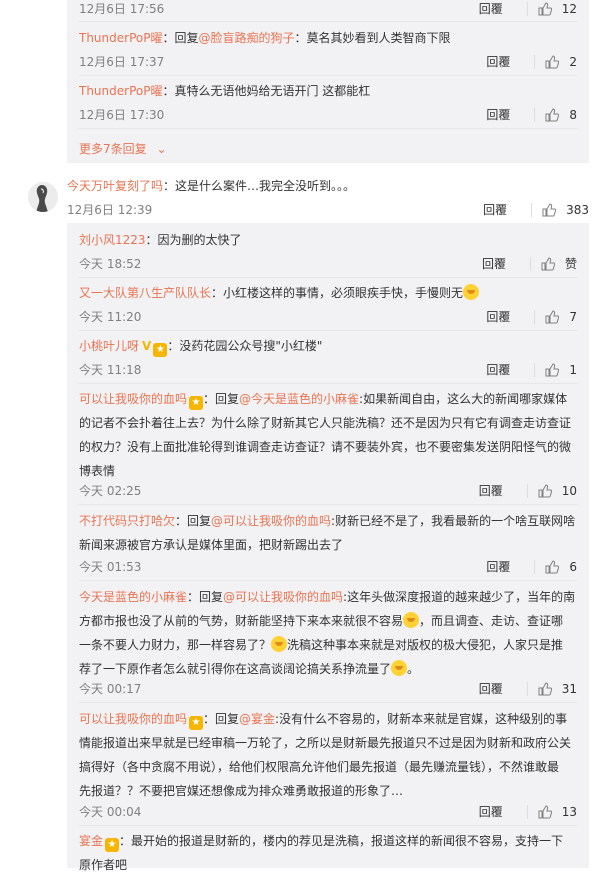  What do you see at coordinates (557, 491) in the screenshot?
I see `like-button: 10` at bounding box center [557, 491].